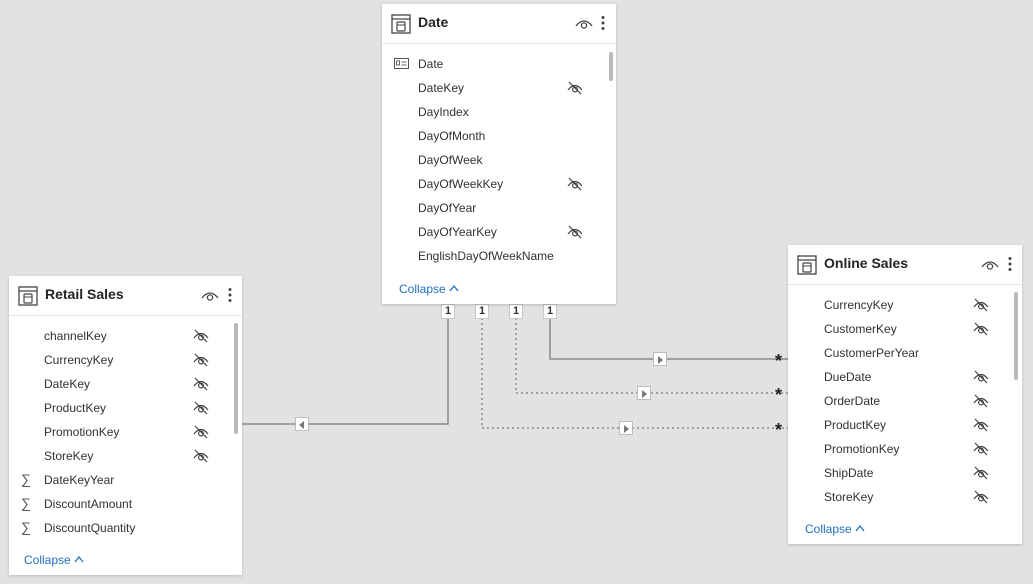 This screenshot has width=1033, height=584. Describe the element at coordinates (499, 136) in the screenshot. I see `field-row: DayOfMonth` at that location.